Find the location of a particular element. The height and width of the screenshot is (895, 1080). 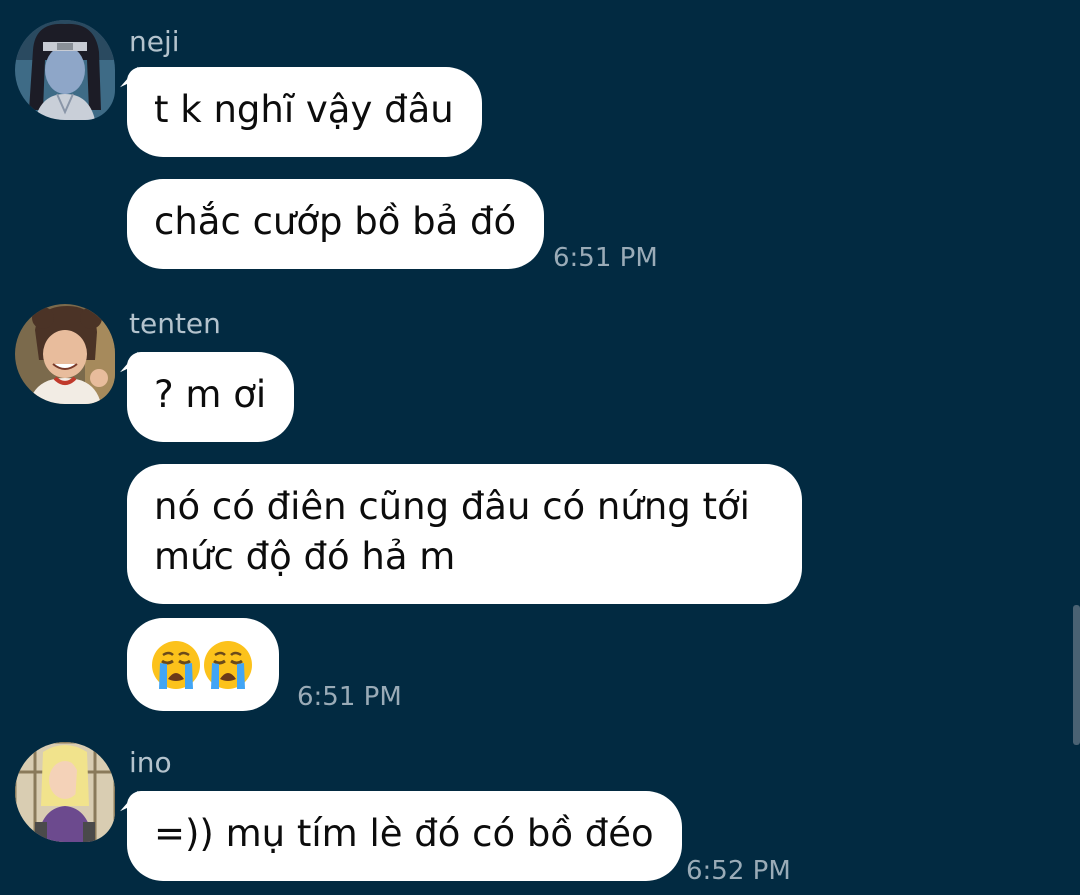

timestamp: 6:52 PM is located at coordinates (738, 871).